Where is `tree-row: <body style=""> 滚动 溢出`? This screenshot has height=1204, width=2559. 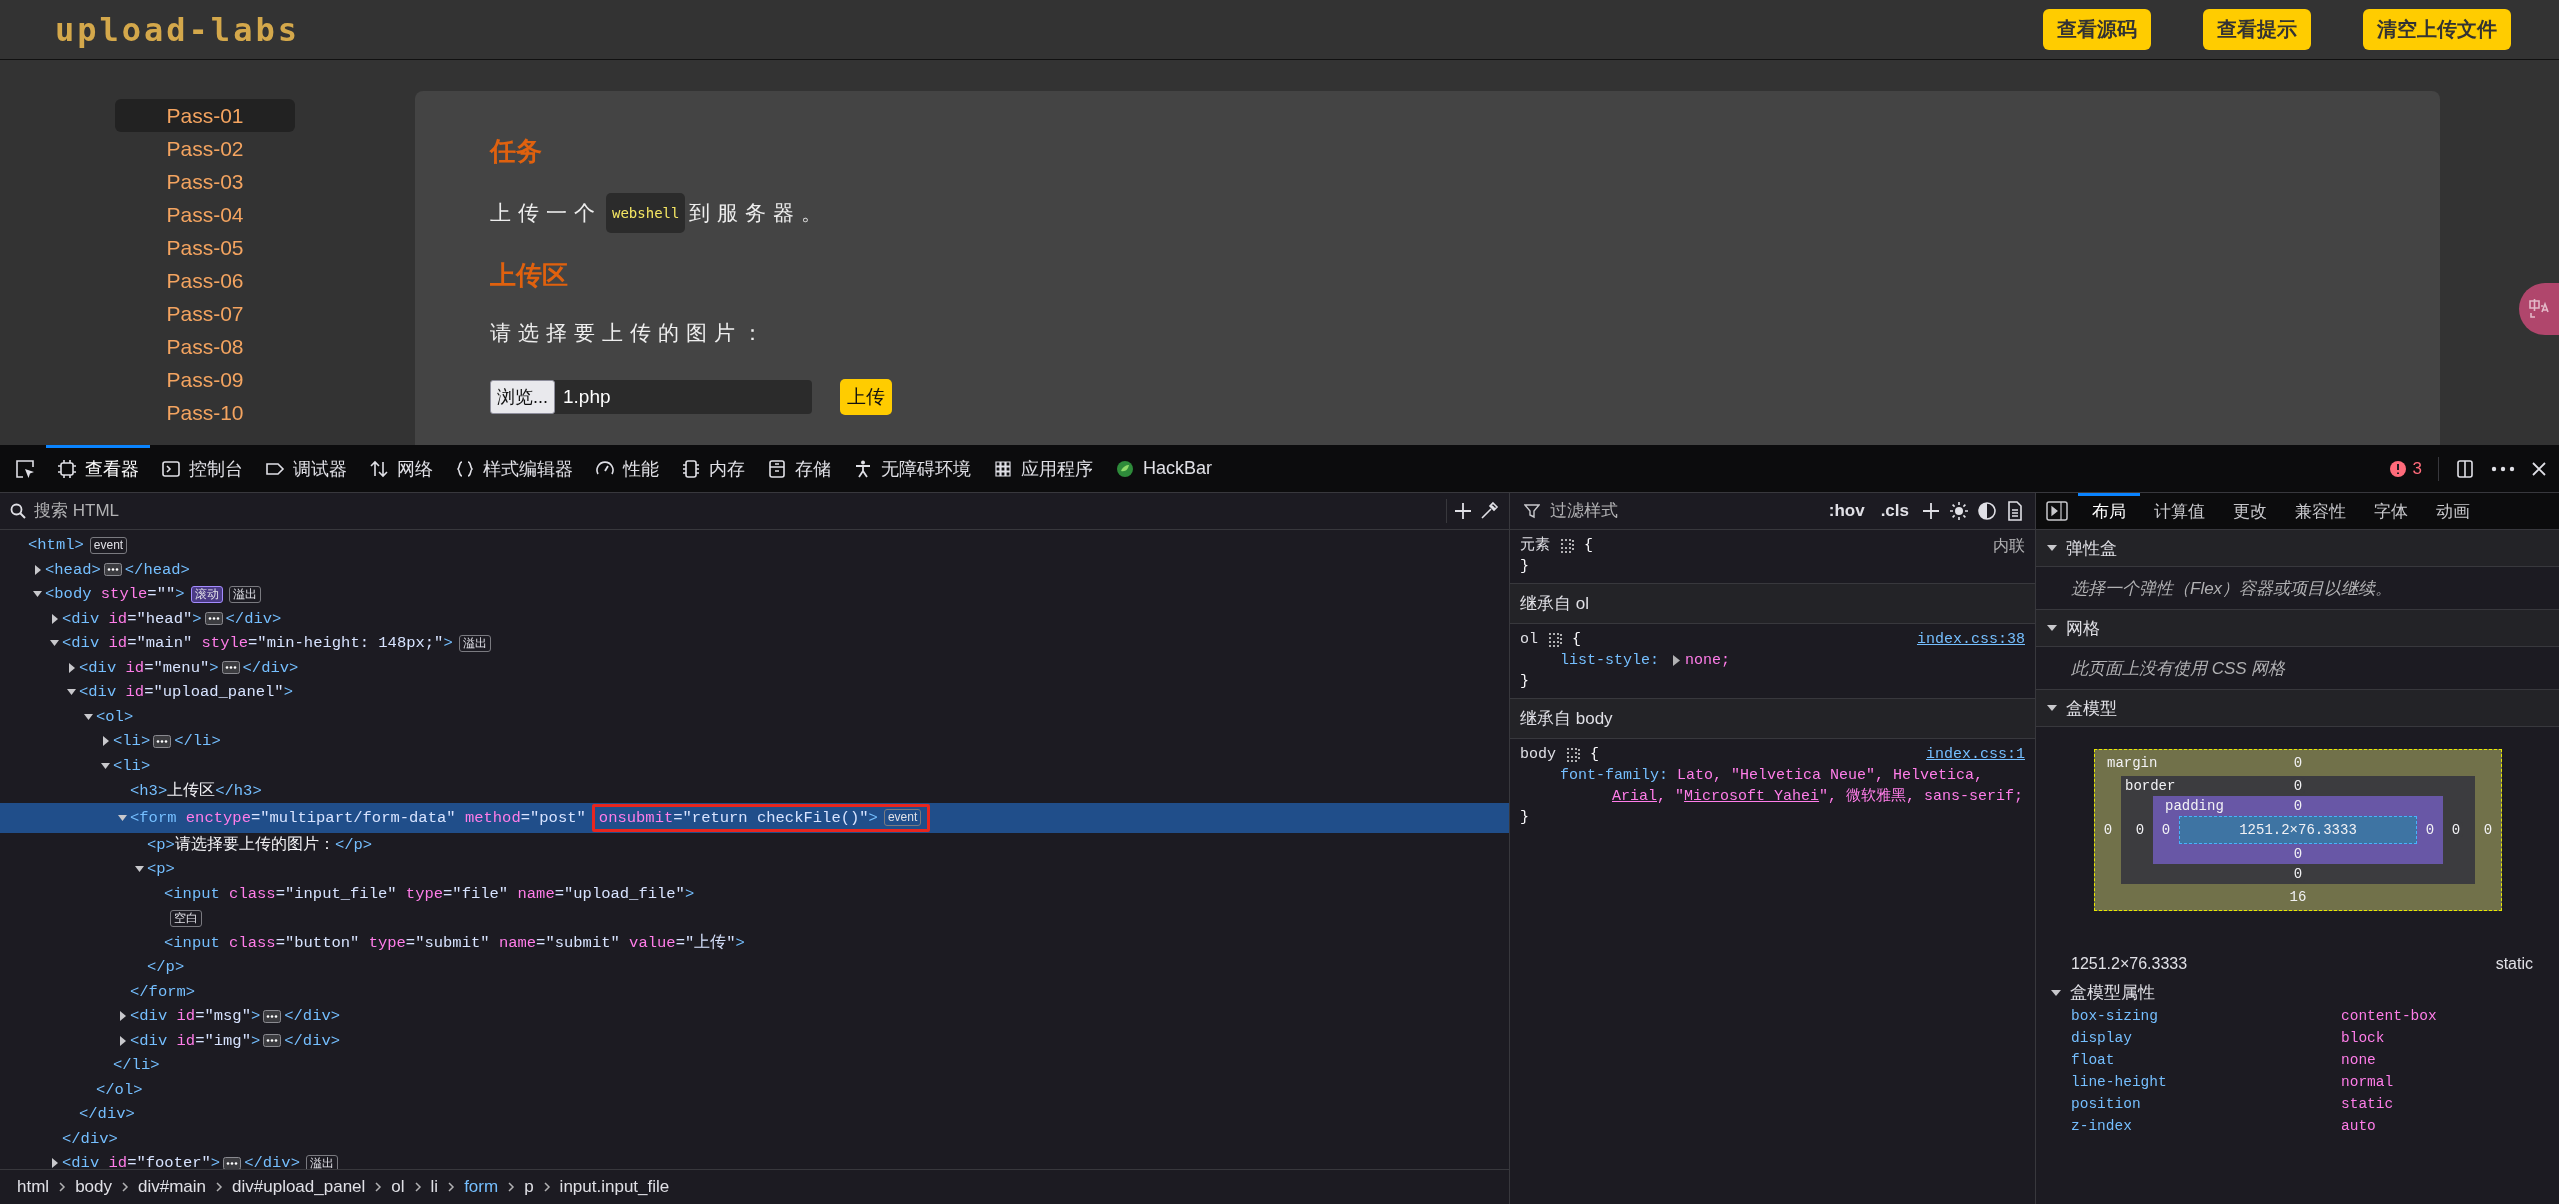 tree-row: <body style=""> 滚动 溢出 is located at coordinates (754, 594).